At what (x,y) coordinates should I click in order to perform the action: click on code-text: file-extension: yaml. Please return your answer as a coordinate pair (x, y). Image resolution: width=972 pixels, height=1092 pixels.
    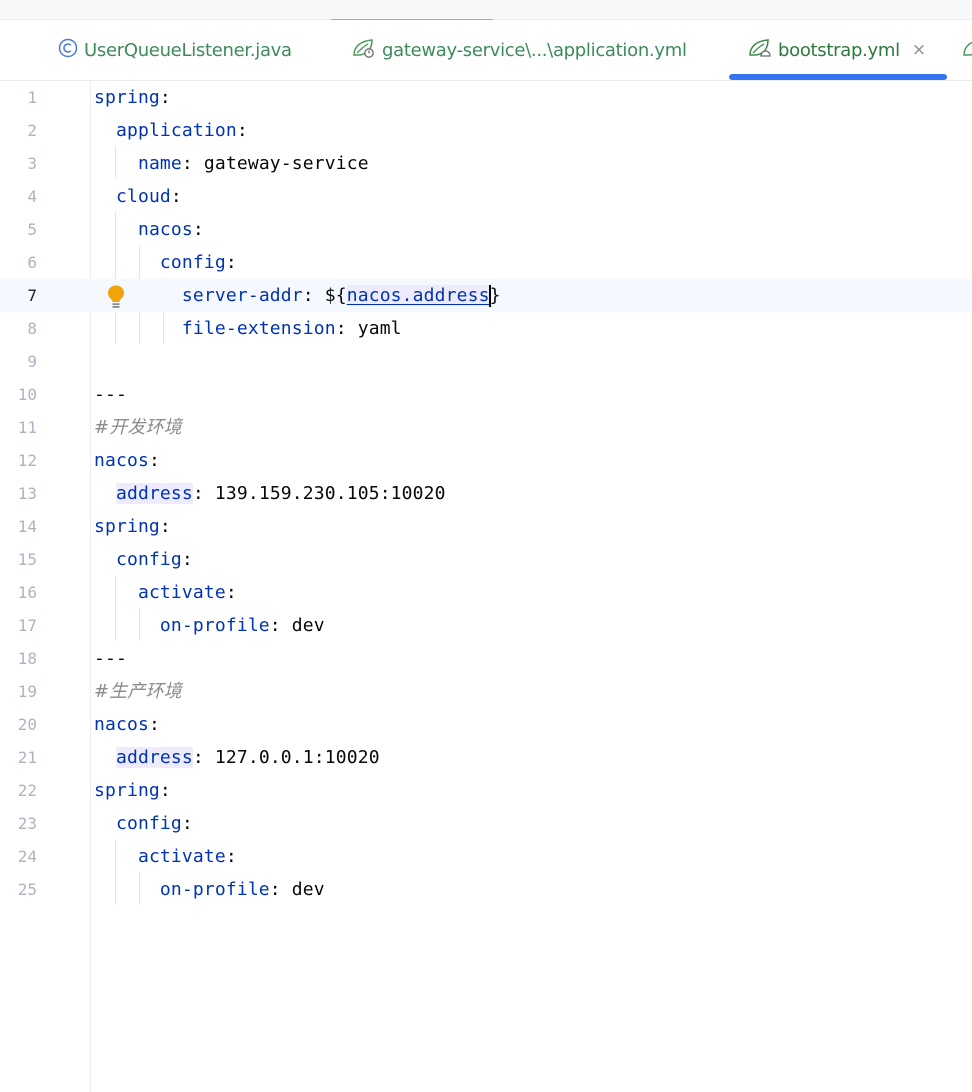
    Looking at the image, I should click on (248, 328).